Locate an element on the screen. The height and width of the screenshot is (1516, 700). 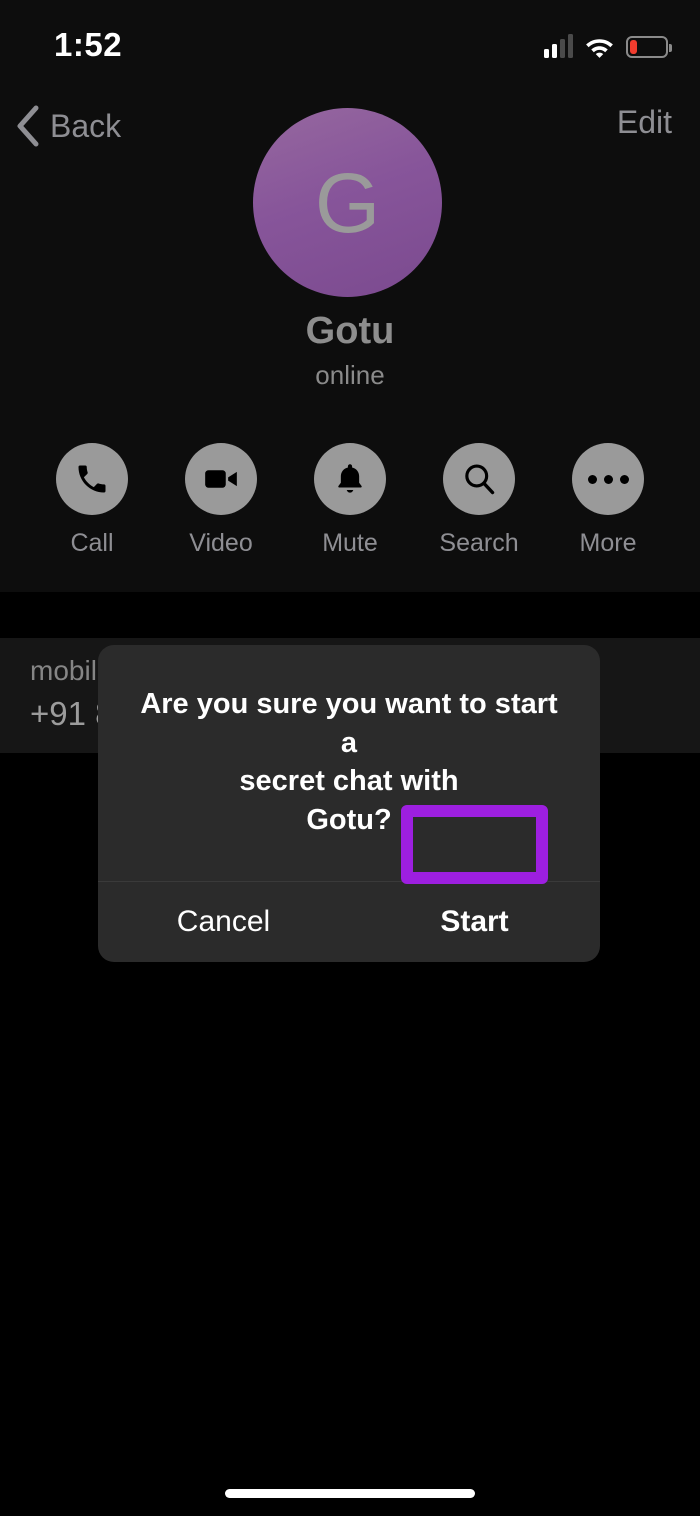
home-indicator is located at coordinates (350, 1493).